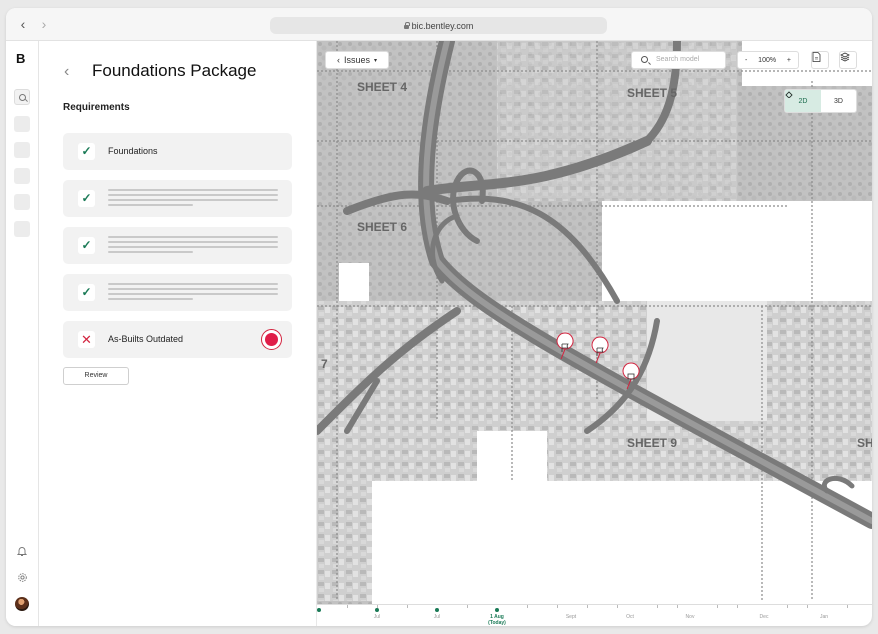 The height and width of the screenshot is (634, 878). I want to click on zoom-out-button: -, so click(746, 60).